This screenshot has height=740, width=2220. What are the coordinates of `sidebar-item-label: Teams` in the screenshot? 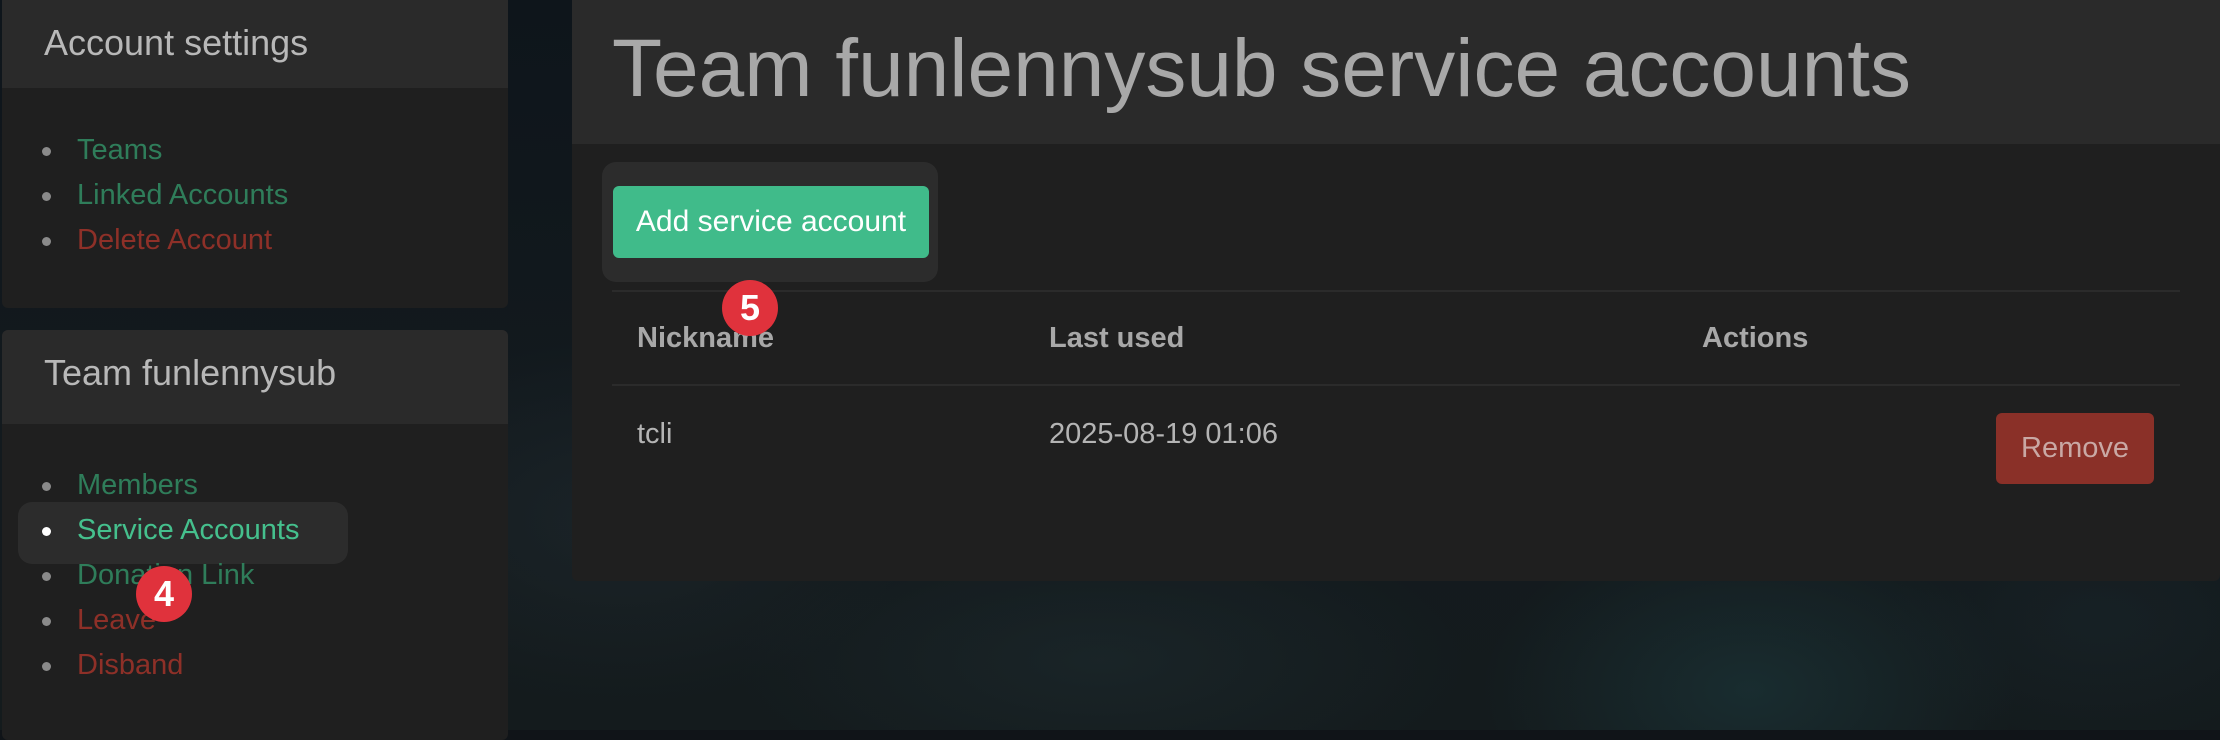 It's located at (119, 150).